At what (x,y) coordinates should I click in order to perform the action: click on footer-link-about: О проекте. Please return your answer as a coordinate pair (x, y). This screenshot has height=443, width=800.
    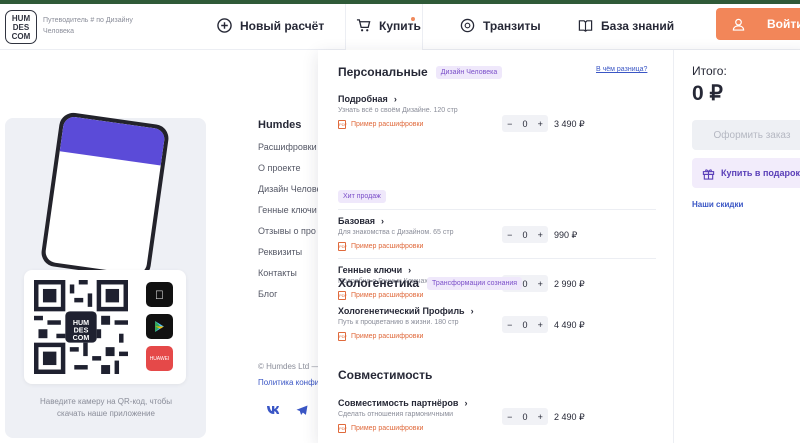
    Looking at the image, I should click on (279, 168).